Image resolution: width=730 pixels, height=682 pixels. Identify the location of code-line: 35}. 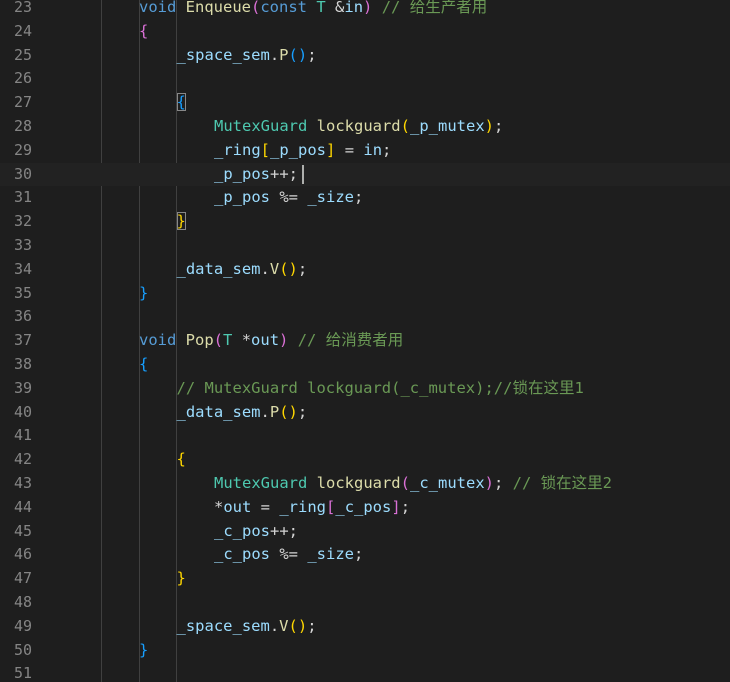
(365, 294).